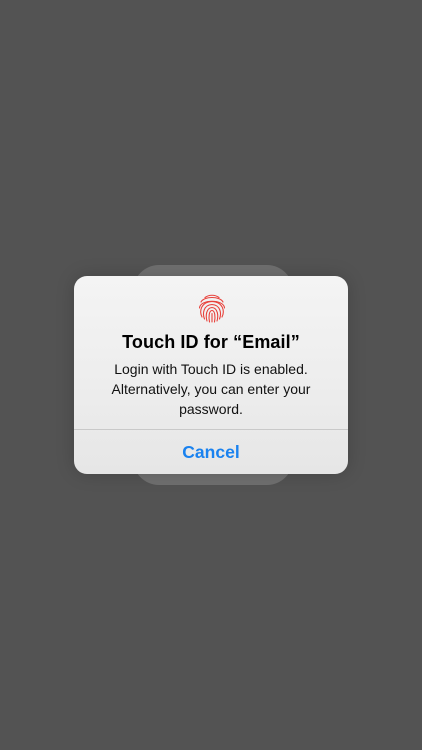 The height and width of the screenshot is (750, 422). Describe the element at coordinates (211, 342) in the screenshot. I see `alert-title: Touch ID for “Email”` at that location.